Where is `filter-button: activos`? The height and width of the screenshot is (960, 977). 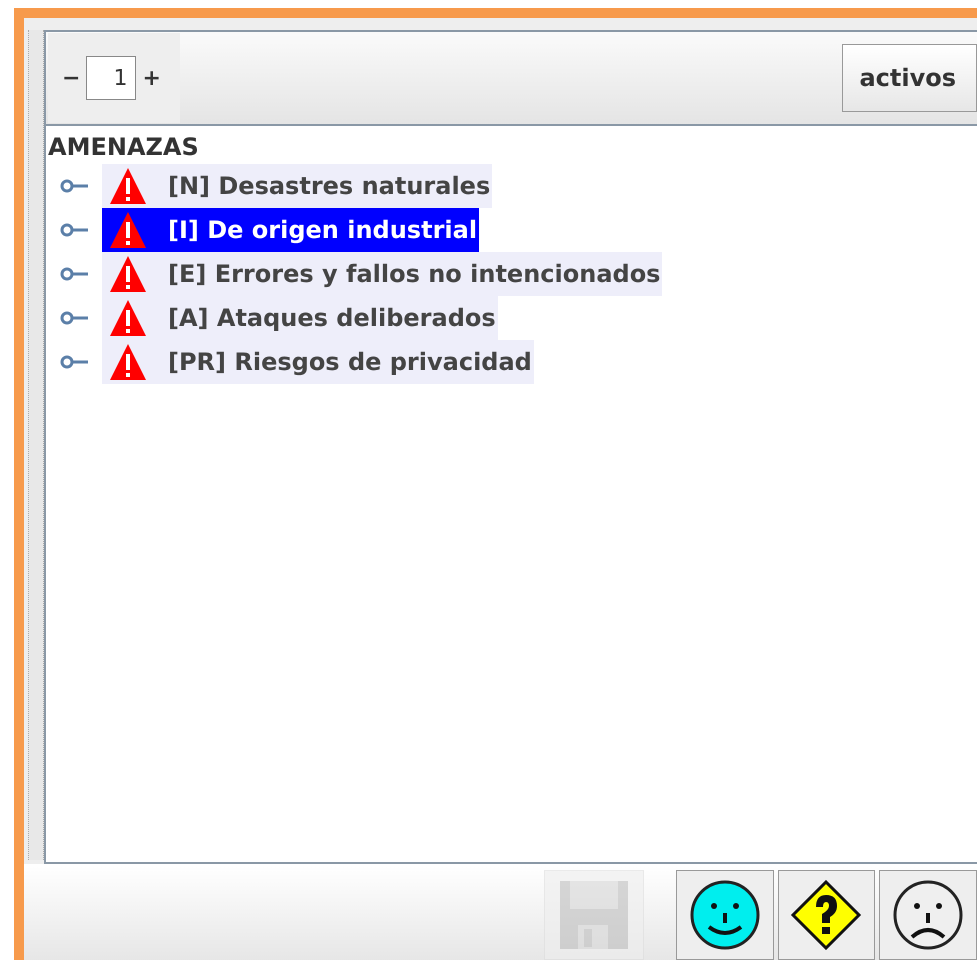
filter-button: activos is located at coordinates (909, 78).